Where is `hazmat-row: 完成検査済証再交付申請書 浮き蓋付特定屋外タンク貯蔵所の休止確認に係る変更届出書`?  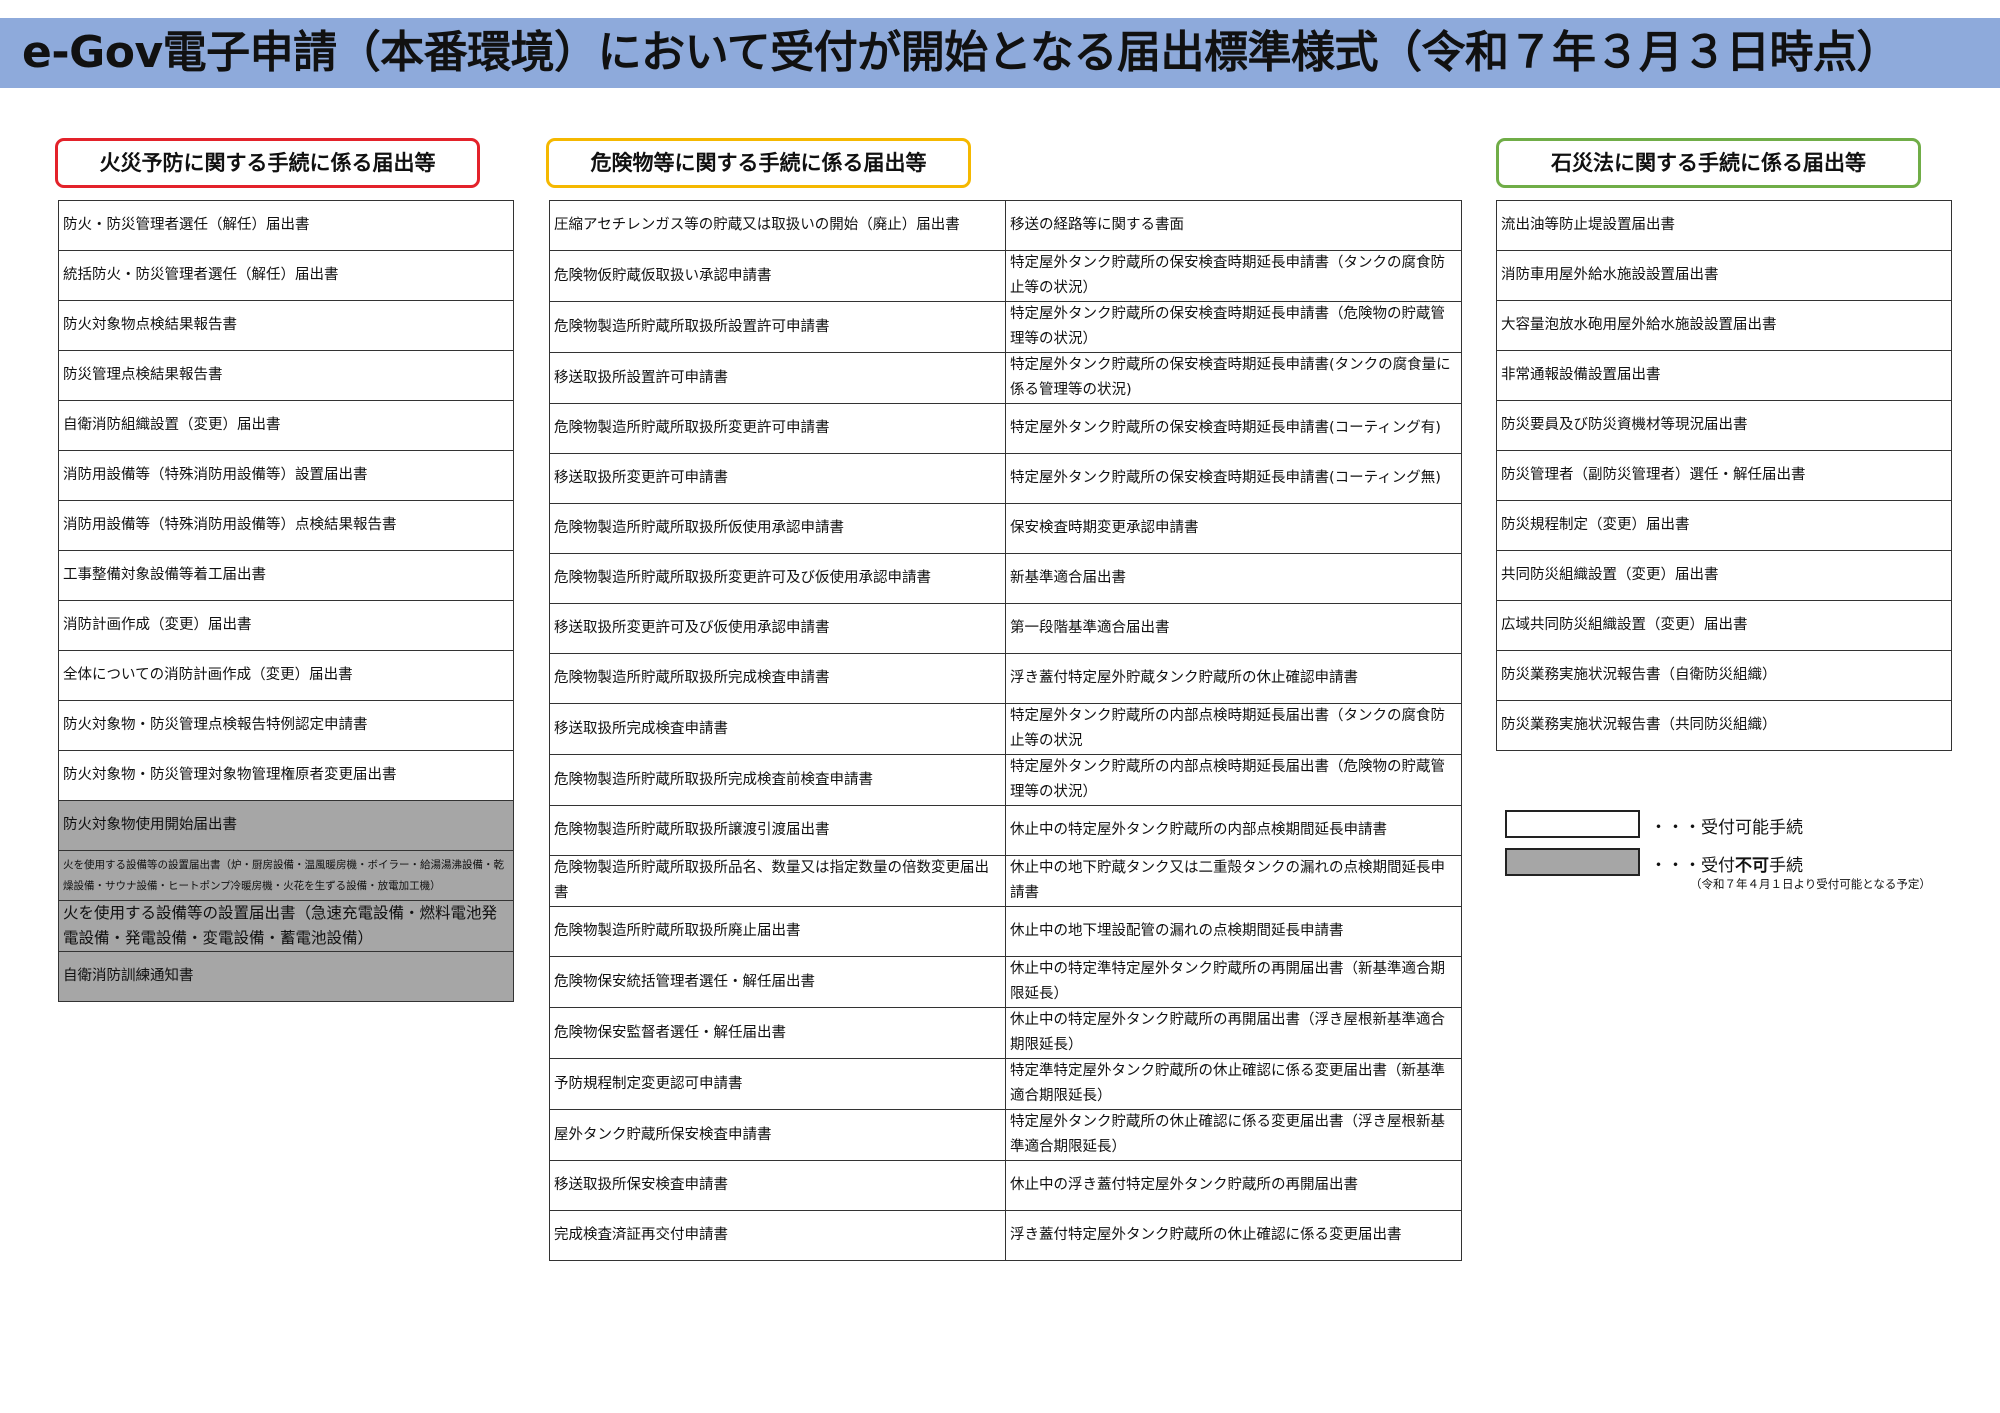
hazmat-row: 完成検査済証再交付申請書 浮き蓋付特定屋外タンク貯蔵所の休止確認に係る変更届出書 is located at coordinates (1005, 1235).